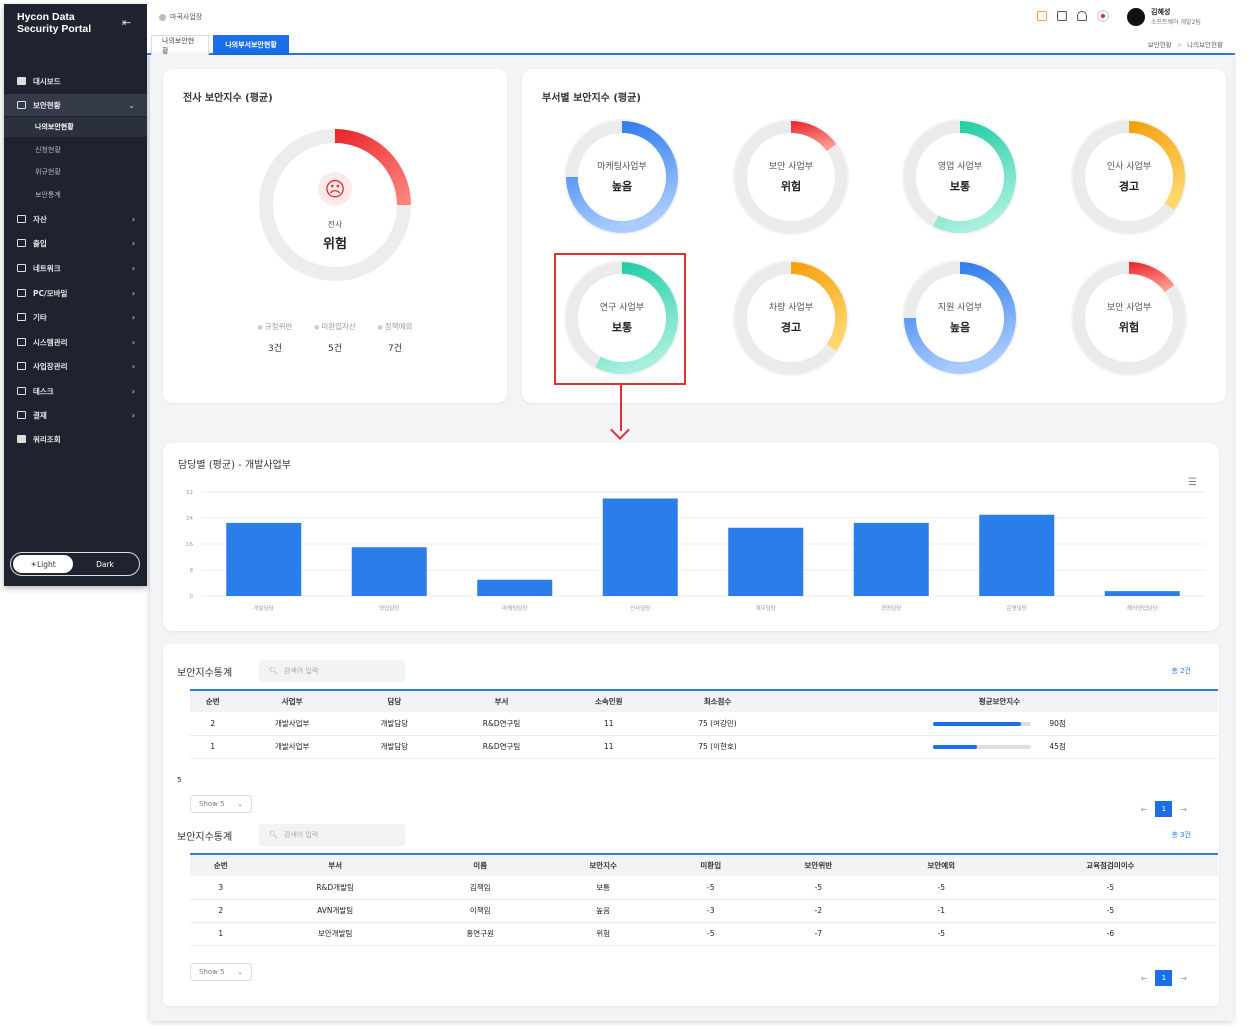 This screenshot has width=1255, height=1027. Describe the element at coordinates (221, 972) in the screenshot. I see `table2-show-select: Show 5 ⌄` at that location.